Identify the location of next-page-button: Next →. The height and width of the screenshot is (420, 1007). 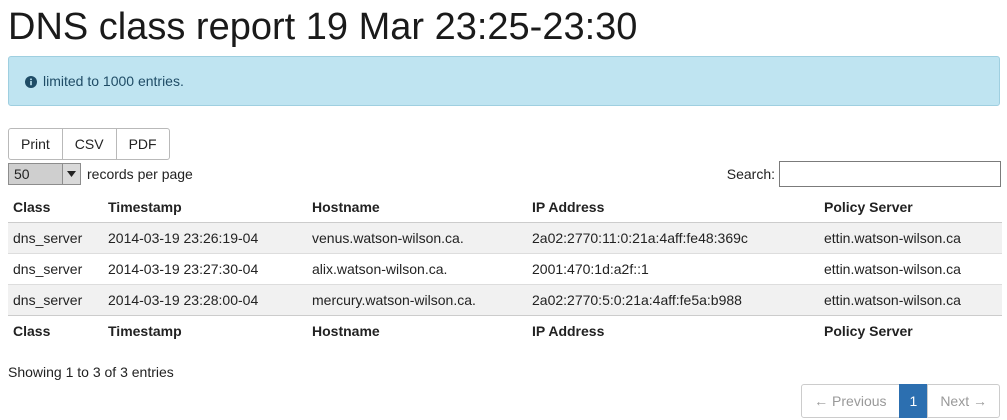
(963, 401).